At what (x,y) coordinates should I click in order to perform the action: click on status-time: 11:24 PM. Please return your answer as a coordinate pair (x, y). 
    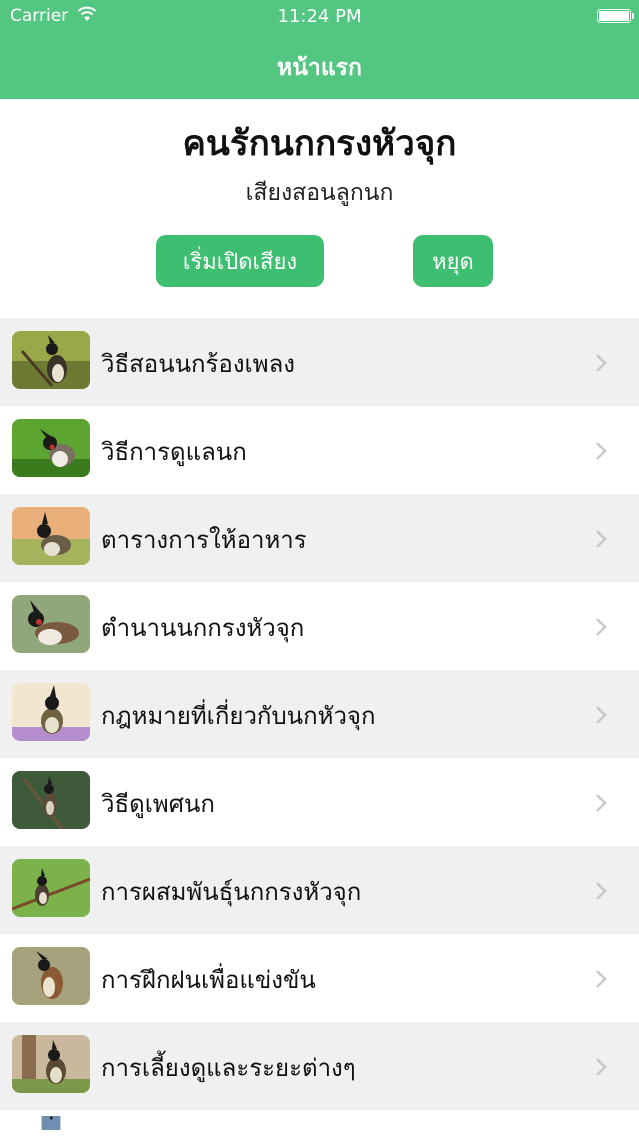
    Looking at the image, I should click on (319, 16).